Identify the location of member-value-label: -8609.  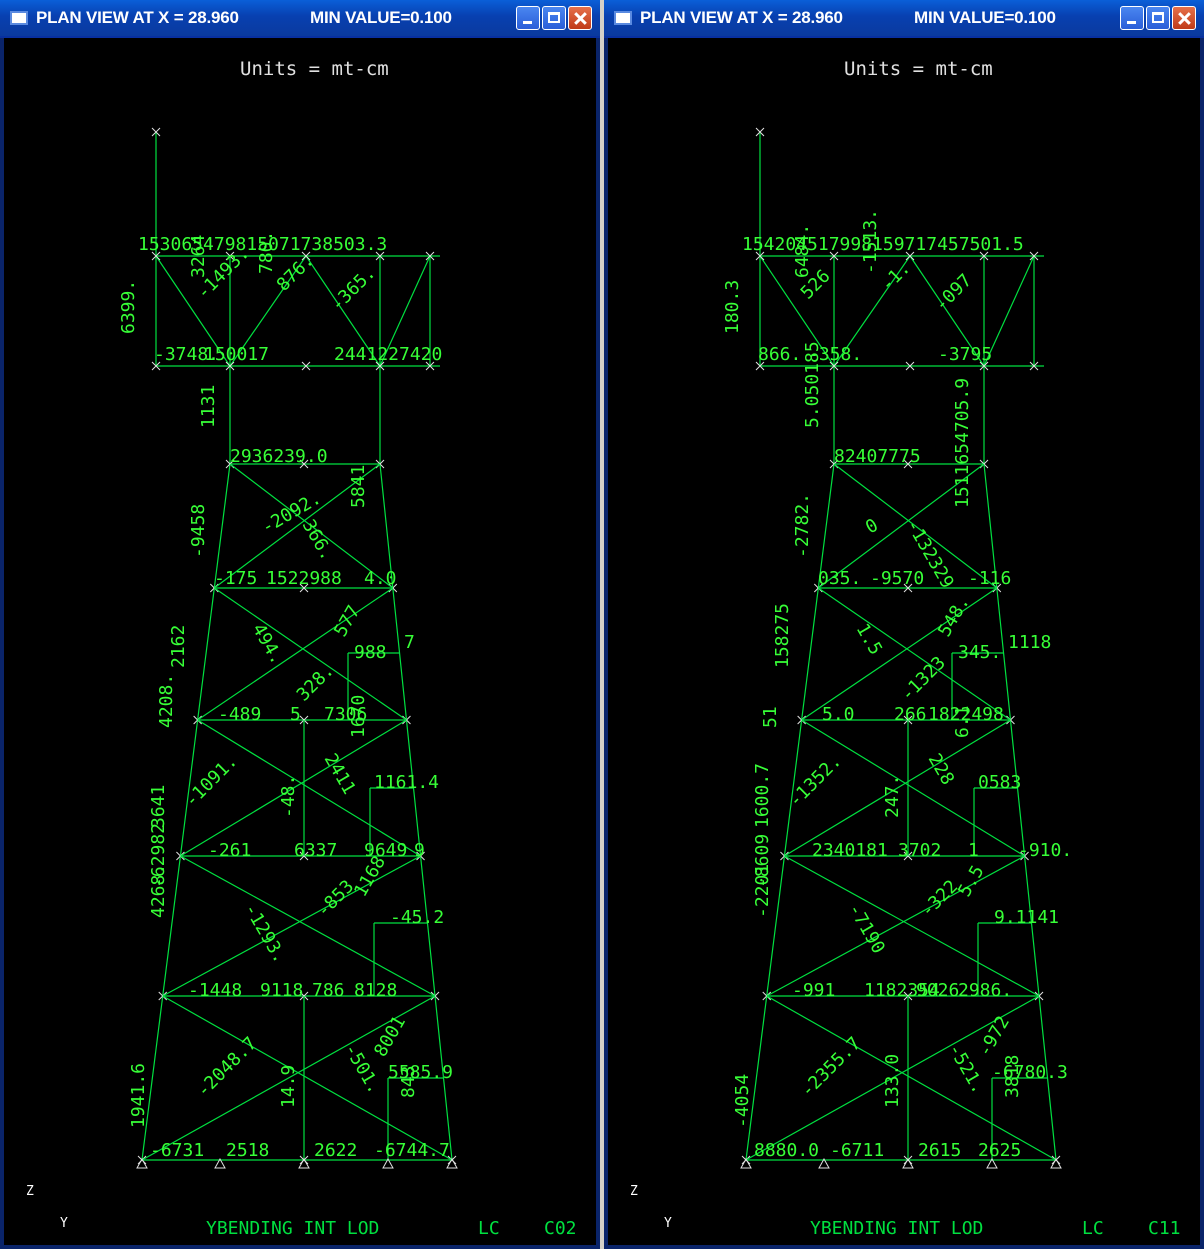
(762, 861).